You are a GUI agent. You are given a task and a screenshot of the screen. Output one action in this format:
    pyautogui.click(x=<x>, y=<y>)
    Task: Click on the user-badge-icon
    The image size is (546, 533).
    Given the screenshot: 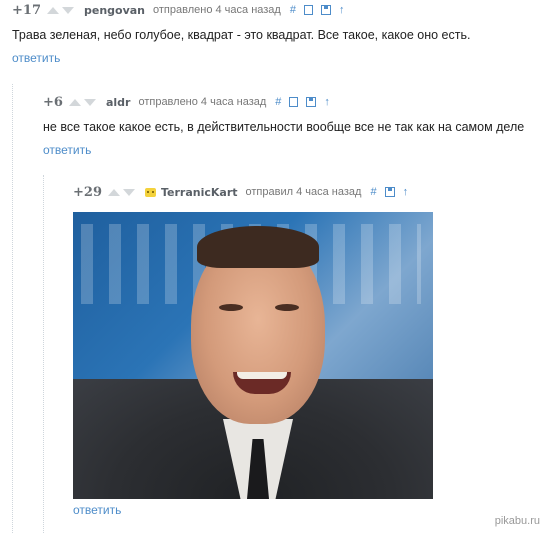 What is the action you would take?
    pyautogui.click(x=150, y=192)
    